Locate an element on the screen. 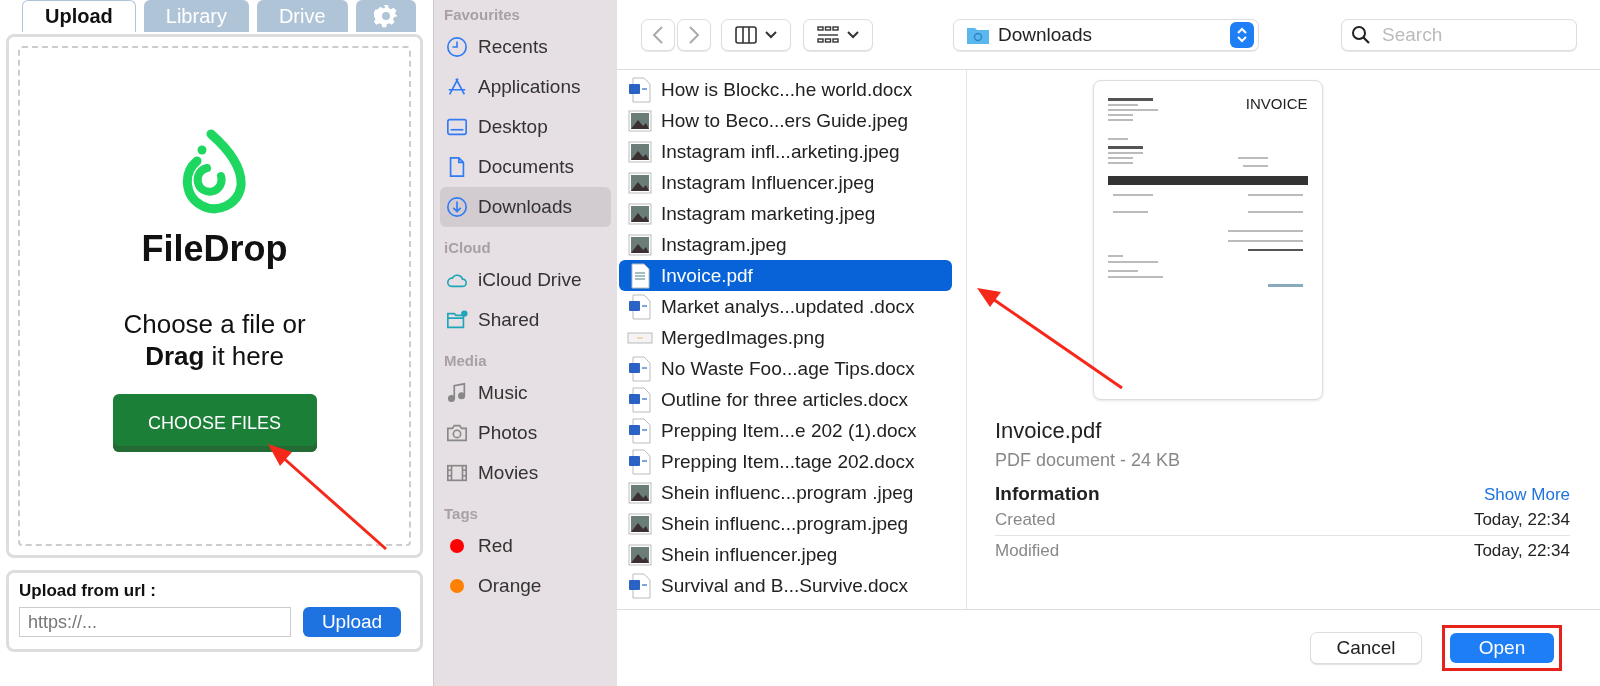 The image size is (1600, 686). file-row: Invoice.pdf is located at coordinates (785, 275).